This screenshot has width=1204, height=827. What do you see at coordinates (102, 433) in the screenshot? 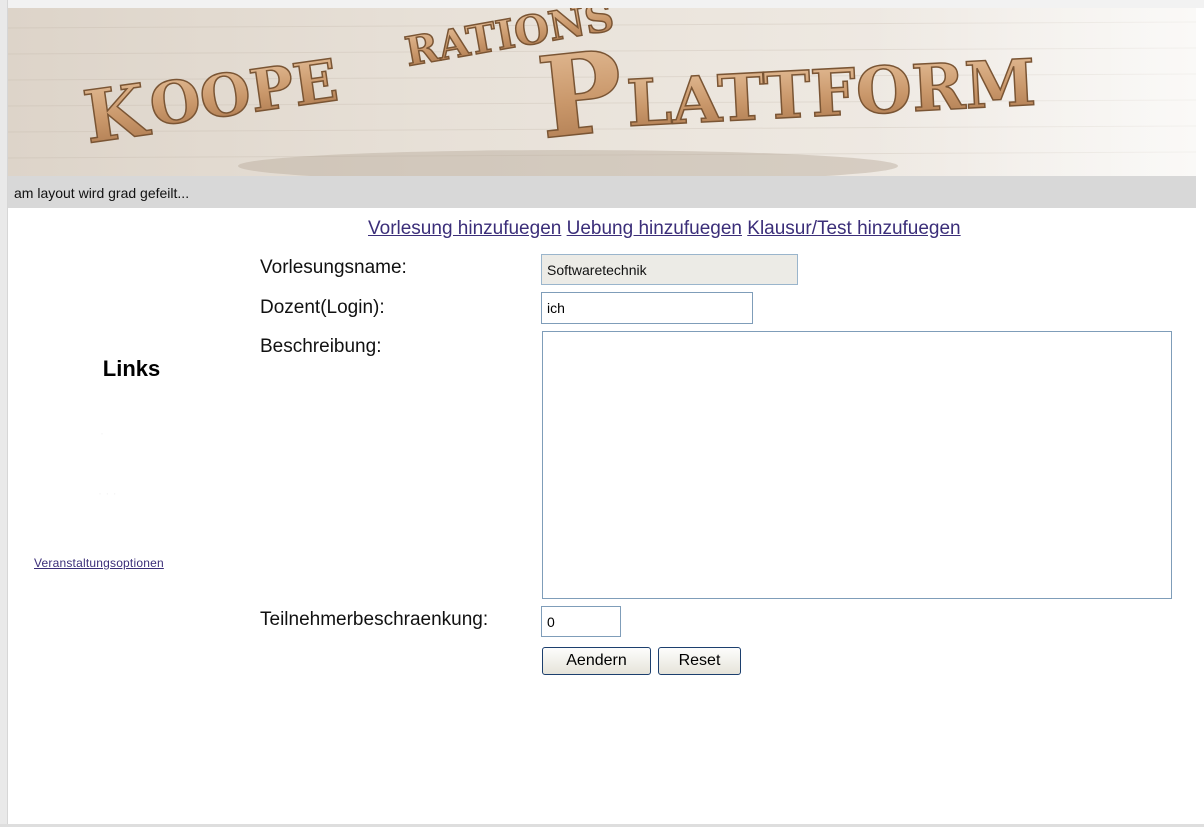
I see `sidebar-faint-item: ·` at bounding box center [102, 433].